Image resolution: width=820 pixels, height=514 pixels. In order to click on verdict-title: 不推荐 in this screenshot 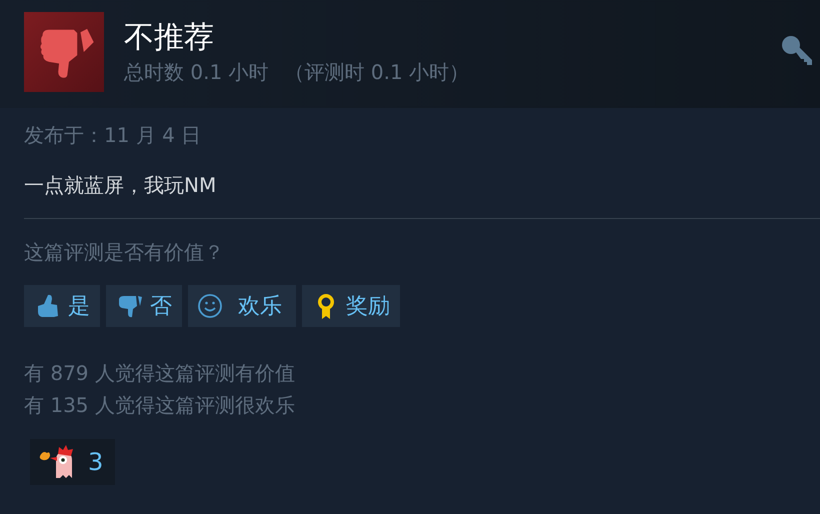, I will do `click(169, 37)`.